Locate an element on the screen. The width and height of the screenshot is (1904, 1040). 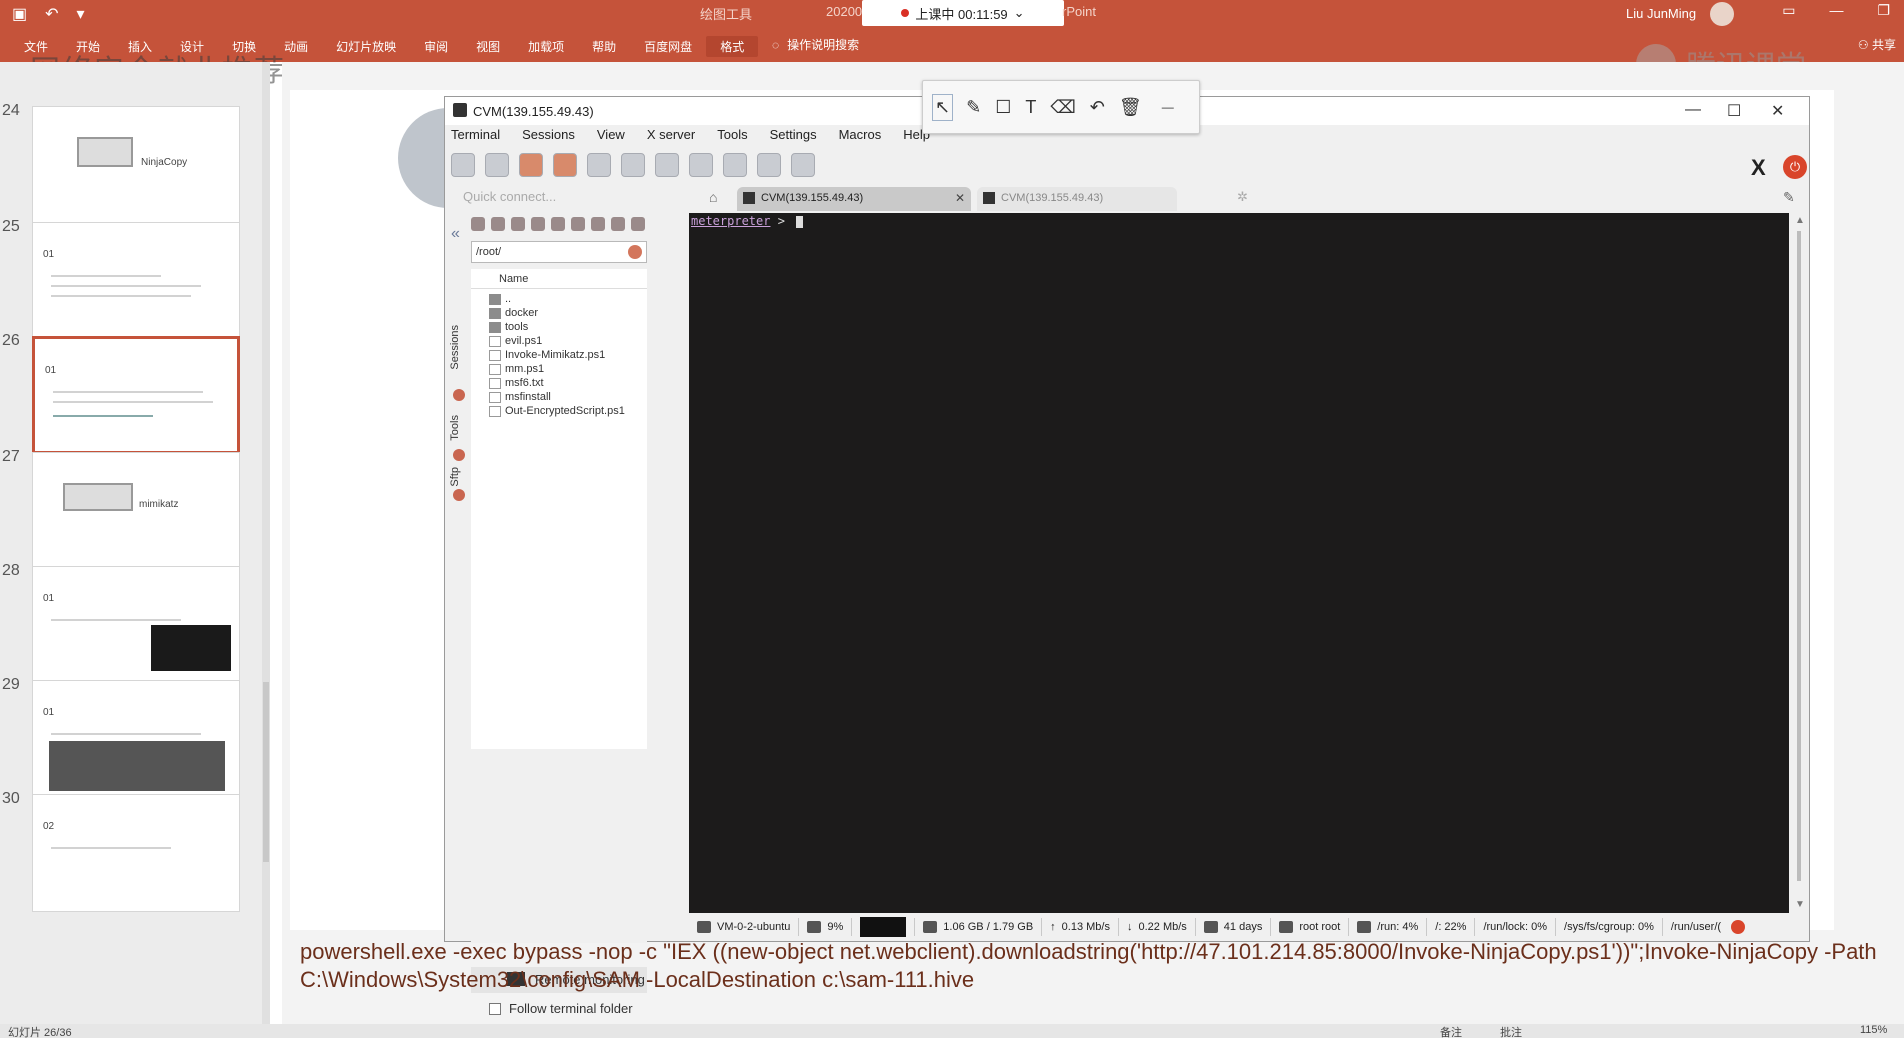
terminal-scrollbar: ▲ ▼ is located at coordinates (1799, 563).